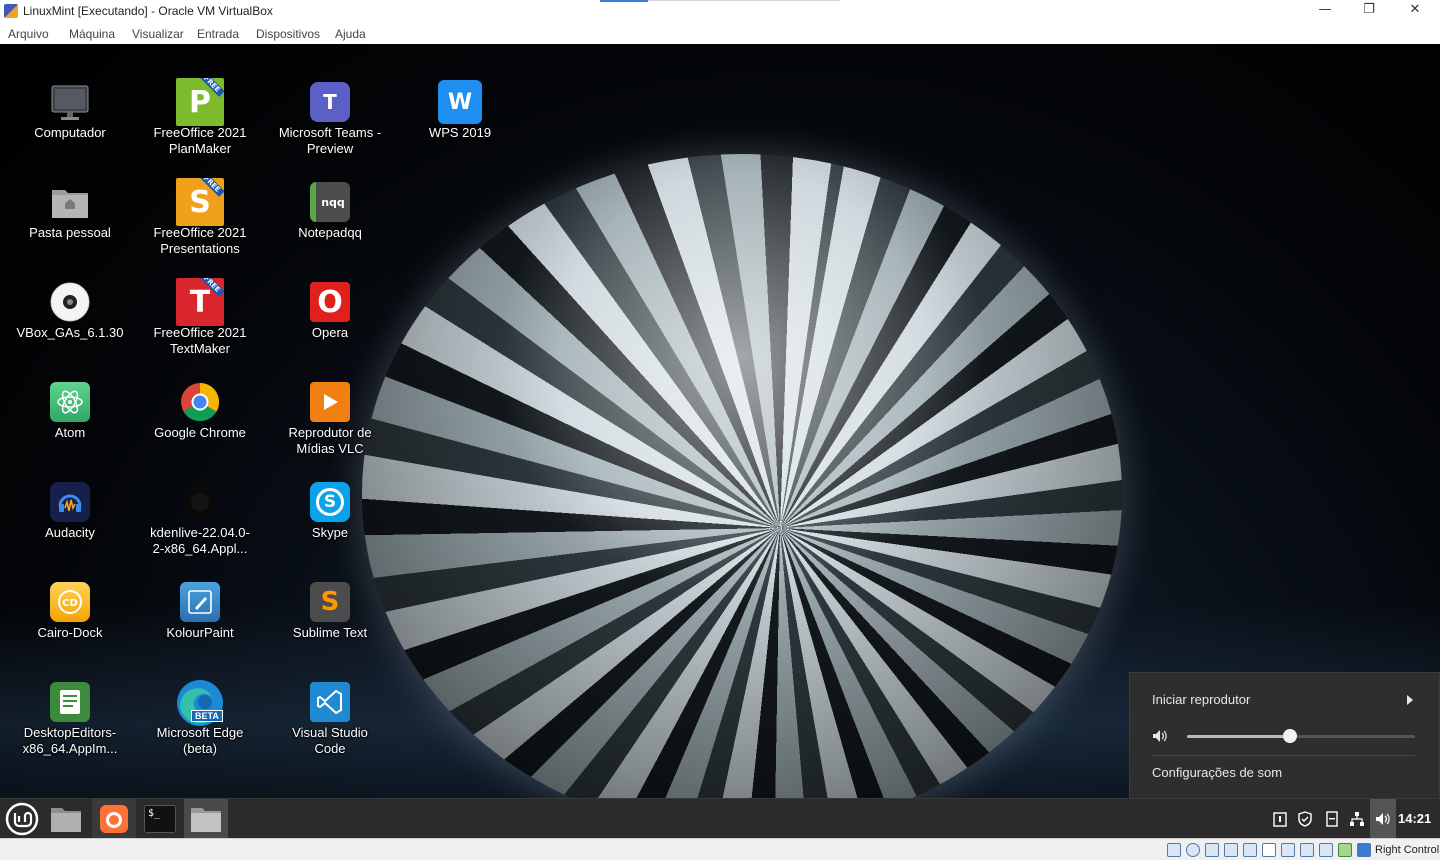 The image size is (1440, 860). Describe the element at coordinates (28, 34) in the screenshot. I see `menu-arquivo: Arquivo` at that location.